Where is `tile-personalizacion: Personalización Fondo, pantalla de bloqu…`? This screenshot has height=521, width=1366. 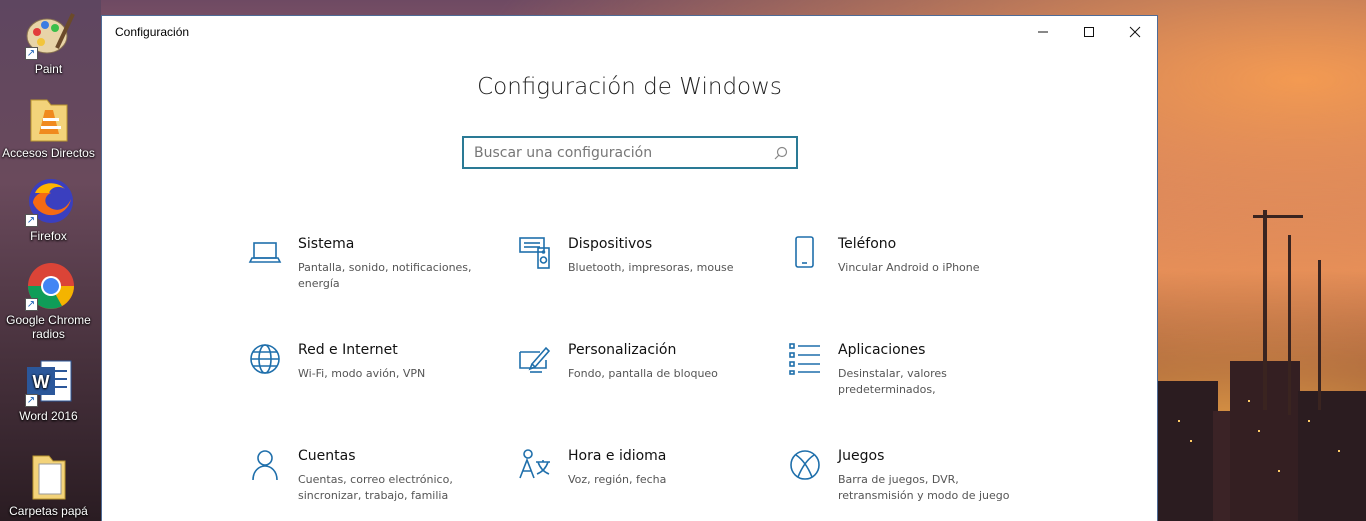
tile-personalizacion: Personalización Fondo, pantalla de bloqu… is located at coordinates (643, 382).